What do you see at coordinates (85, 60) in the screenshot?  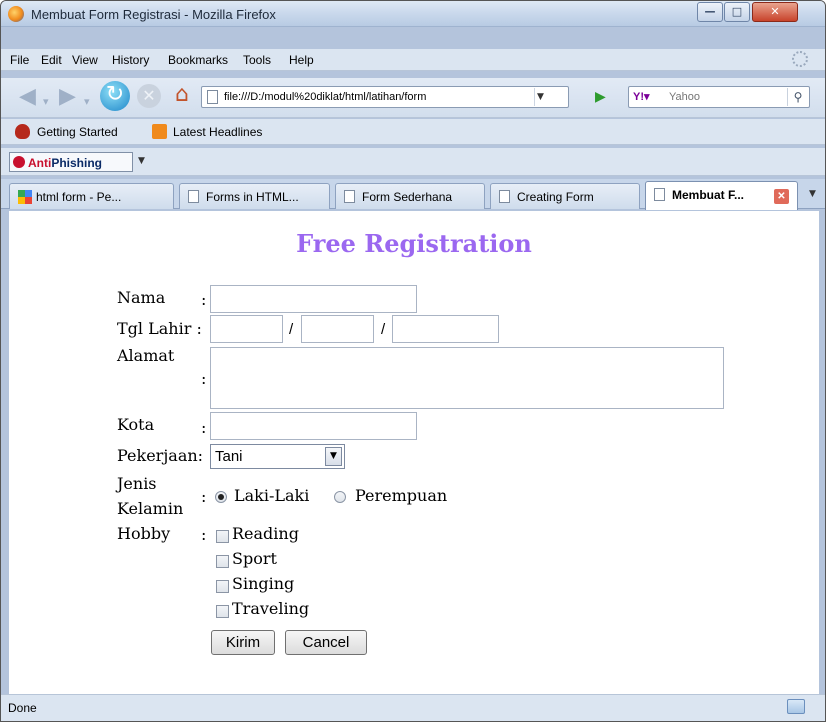 I see `menu-view: View` at bounding box center [85, 60].